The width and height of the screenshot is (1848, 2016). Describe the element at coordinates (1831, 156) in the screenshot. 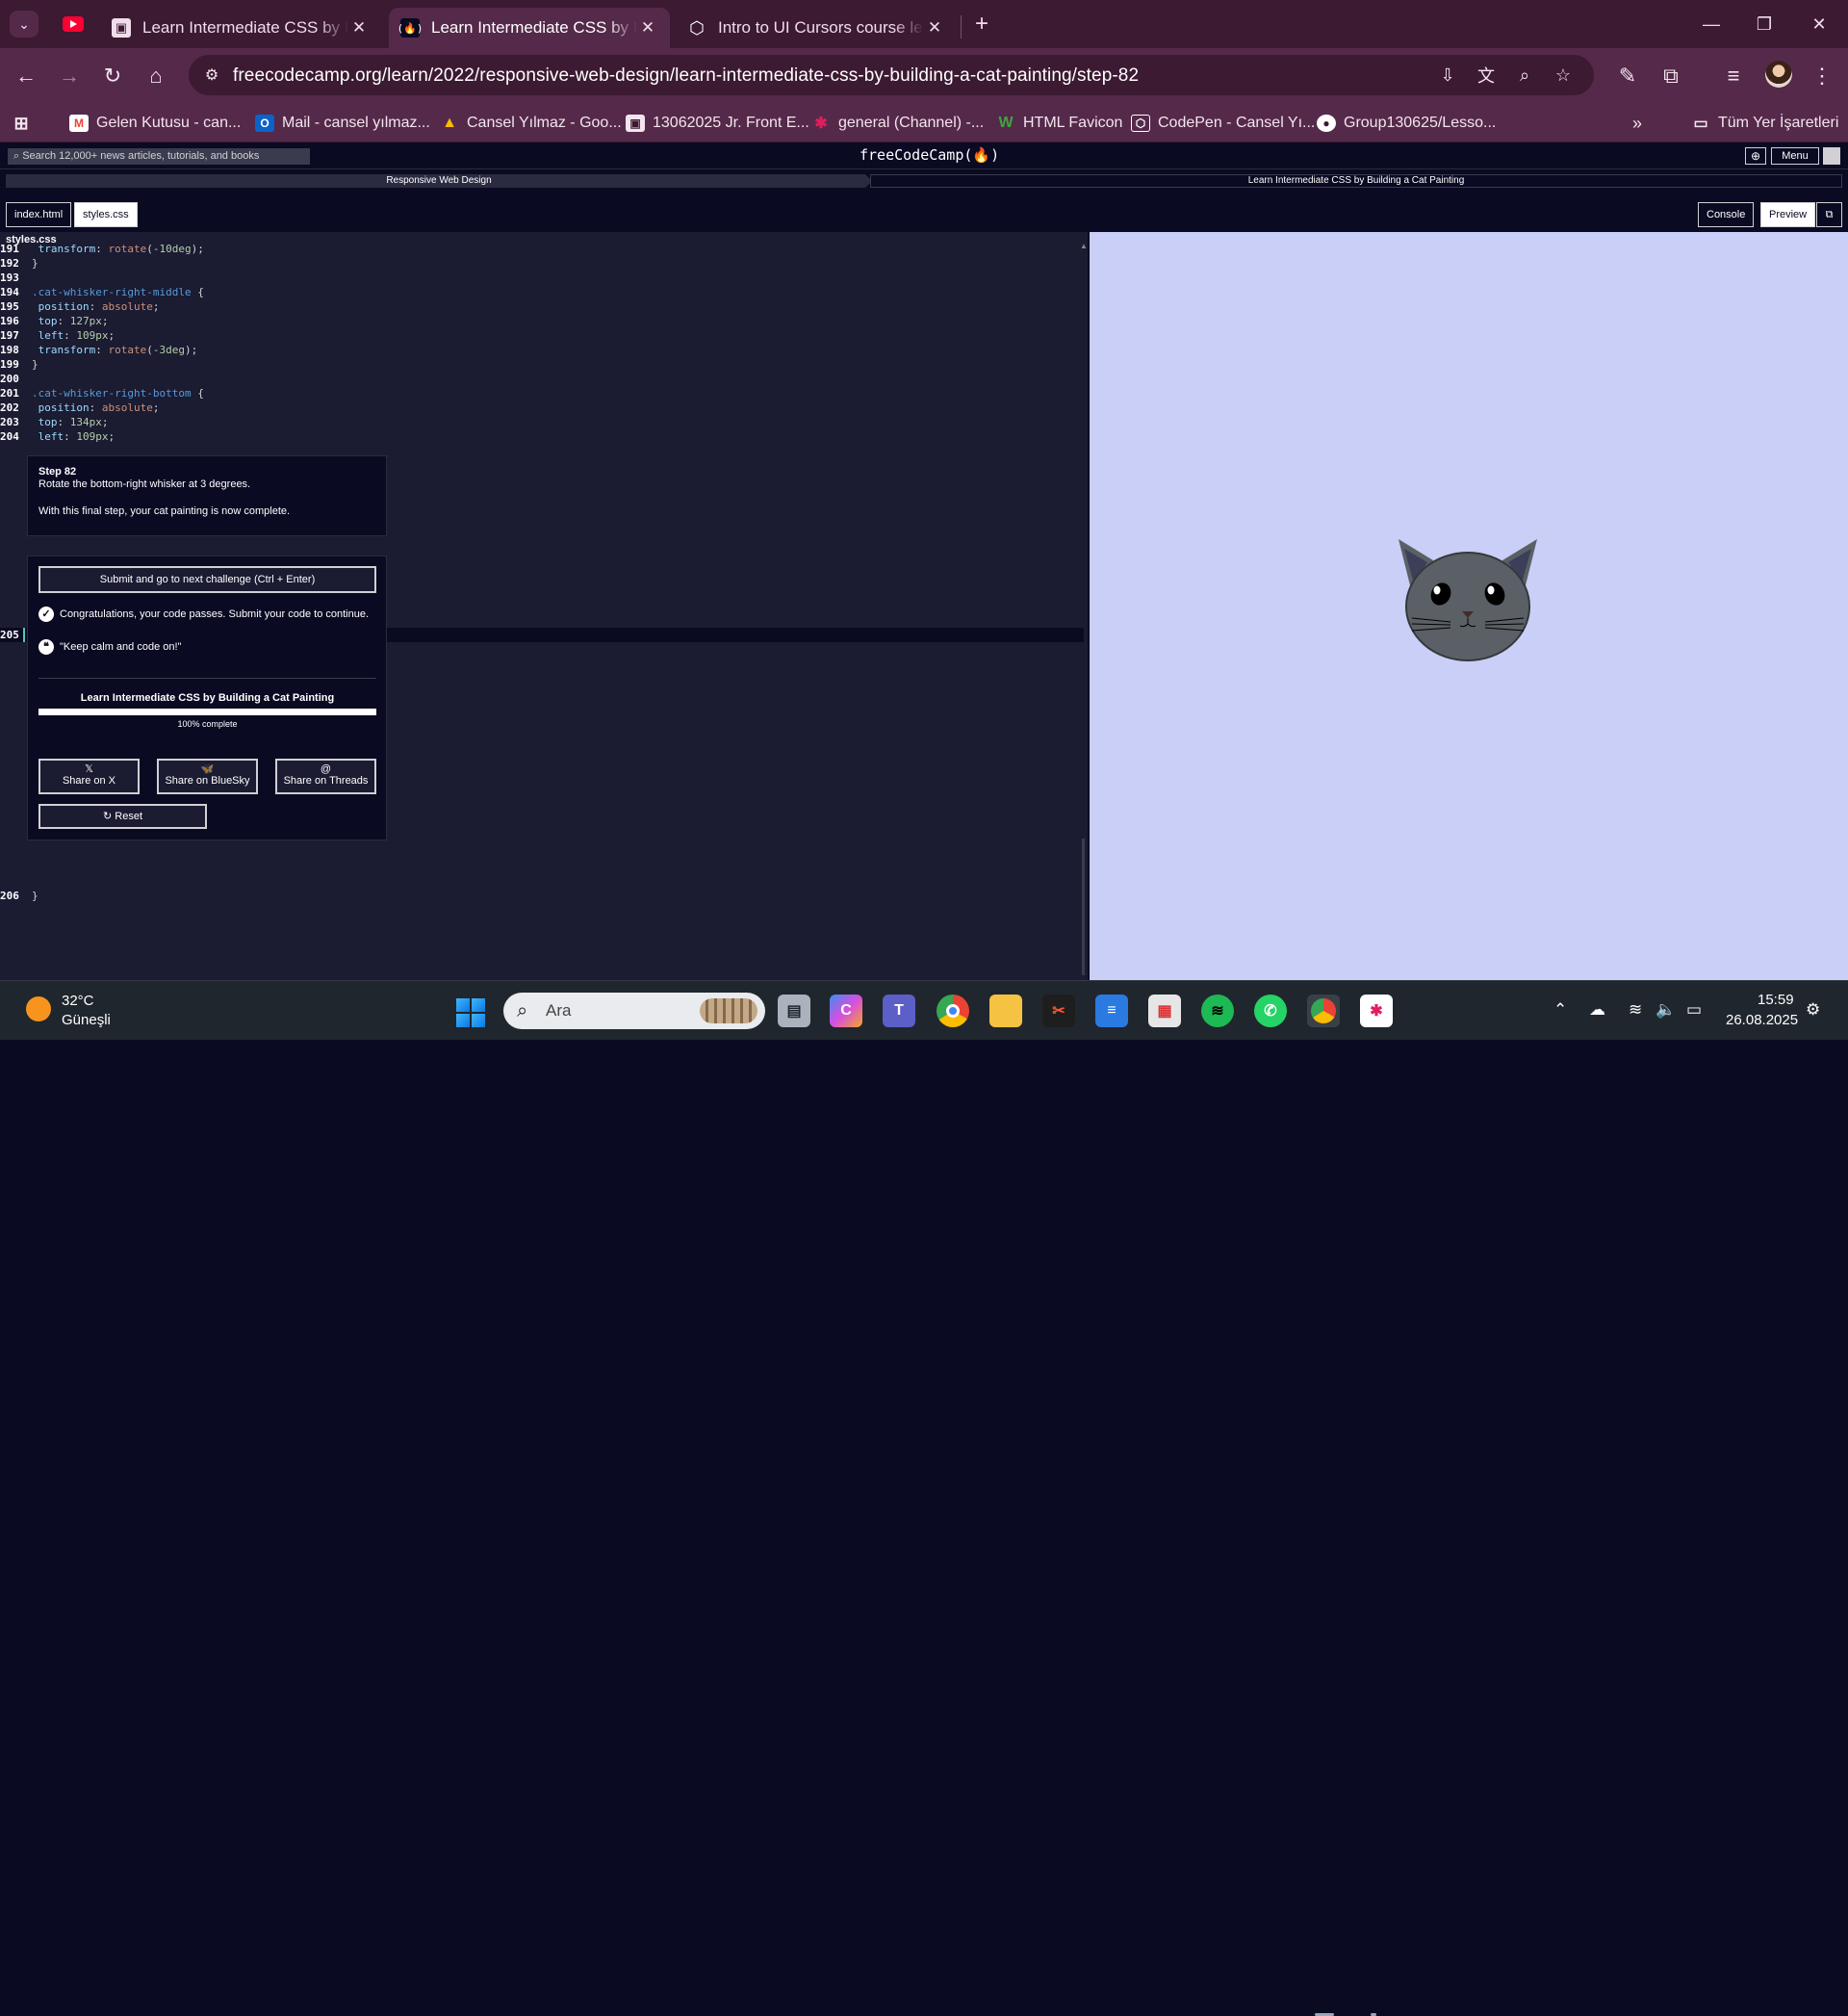

I see `user-avatar` at that location.